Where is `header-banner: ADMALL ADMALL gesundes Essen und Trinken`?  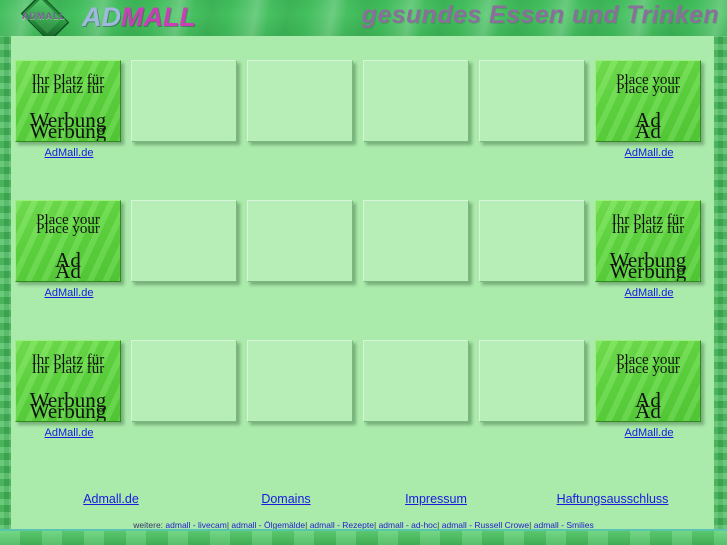 header-banner: ADMALL ADMALL gesundes Essen und Trinken is located at coordinates (363, 18).